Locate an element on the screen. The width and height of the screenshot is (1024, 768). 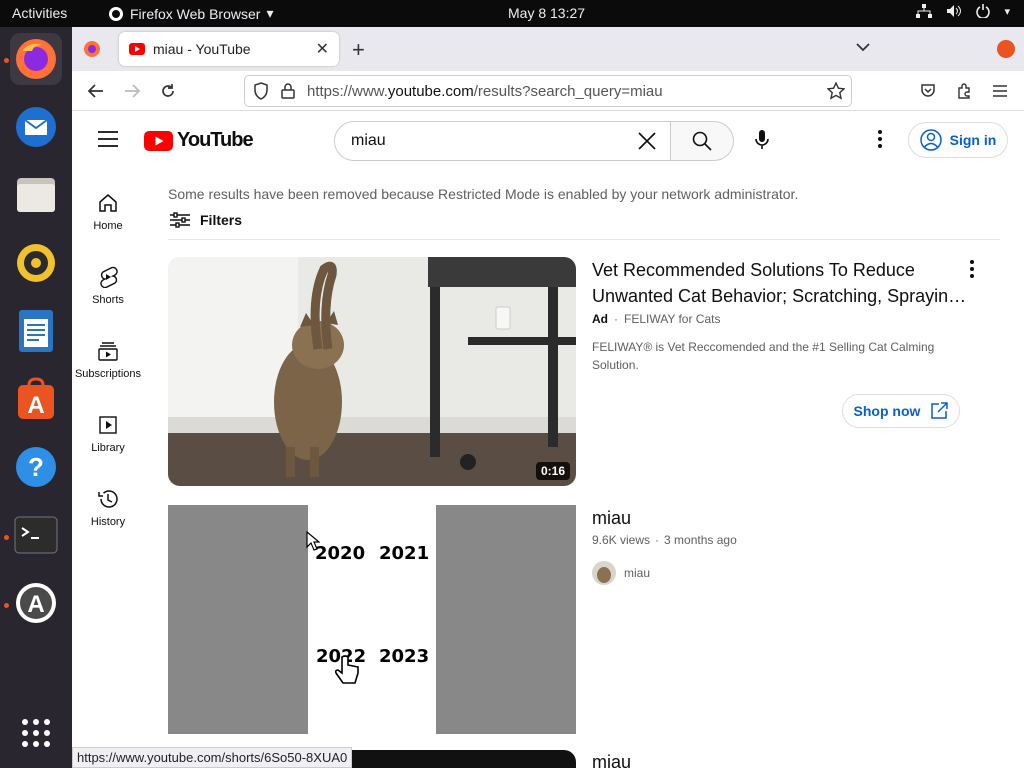
video-duration: 0:16 is located at coordinates (552, 471).